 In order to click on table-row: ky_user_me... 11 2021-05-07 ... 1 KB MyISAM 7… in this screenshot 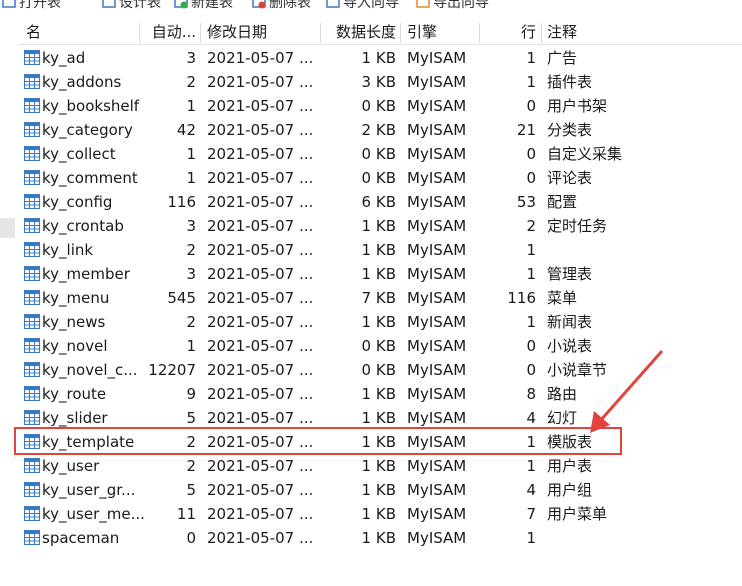, I will do `click(380, 514)`.